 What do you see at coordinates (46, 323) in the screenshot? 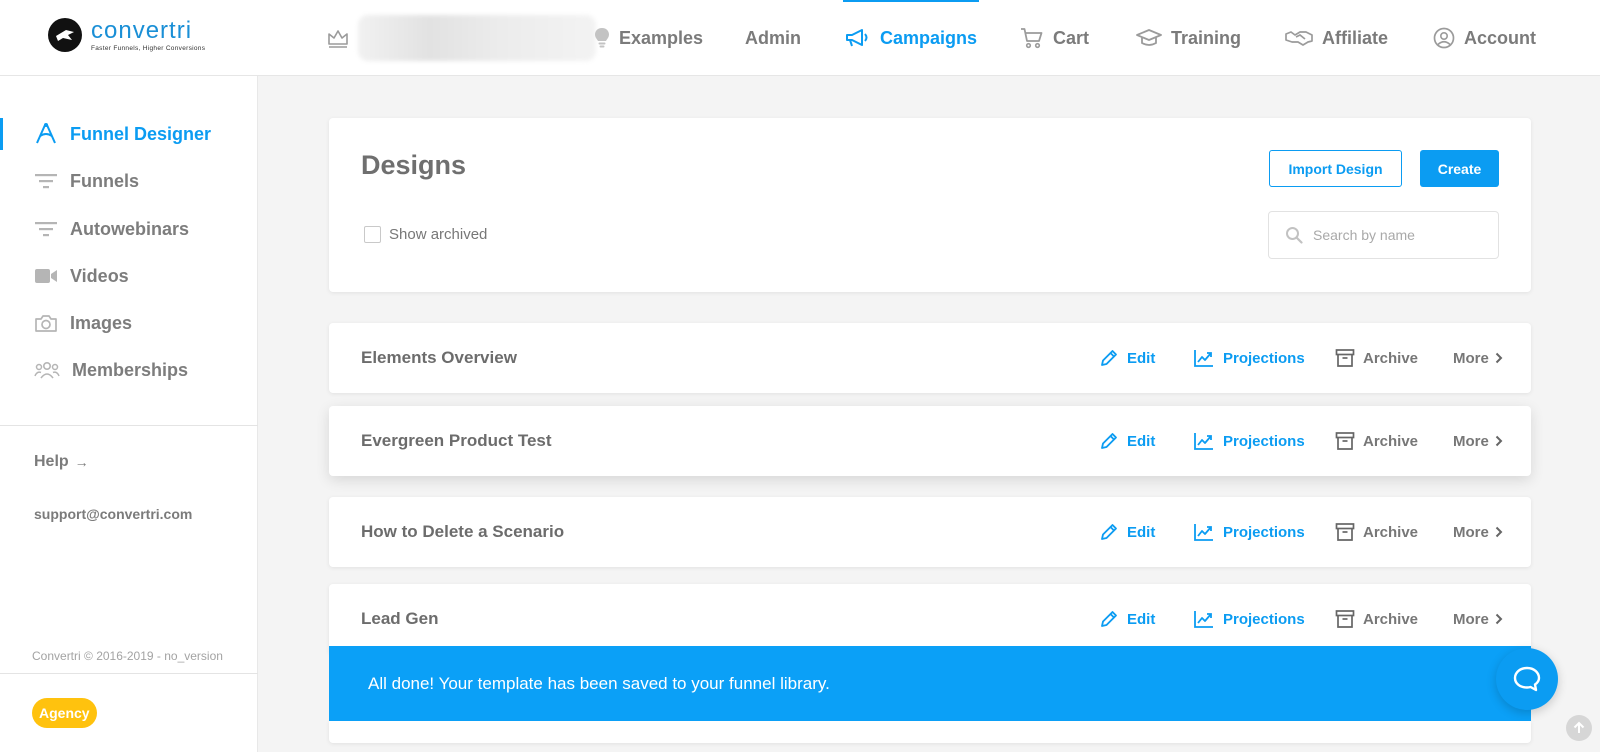
I see `camera-icon` at bounding box center [46, 323].